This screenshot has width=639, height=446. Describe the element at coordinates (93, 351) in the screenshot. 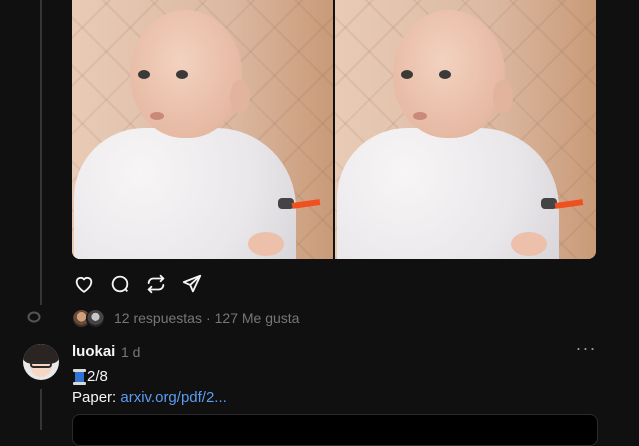

I see `username: luokai` at that location.